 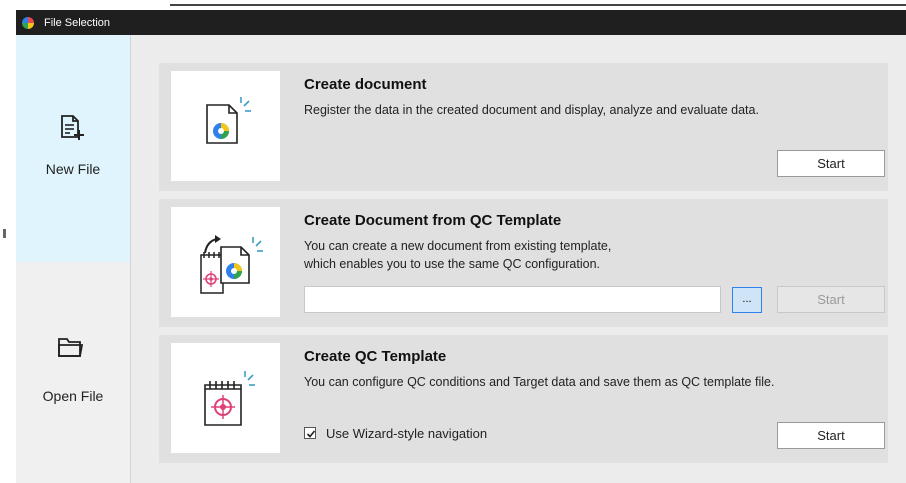 What do you see at coordinates (28, 23) in the screenshot?
I see `app-logo-icon` at bounding box center [28, 23].